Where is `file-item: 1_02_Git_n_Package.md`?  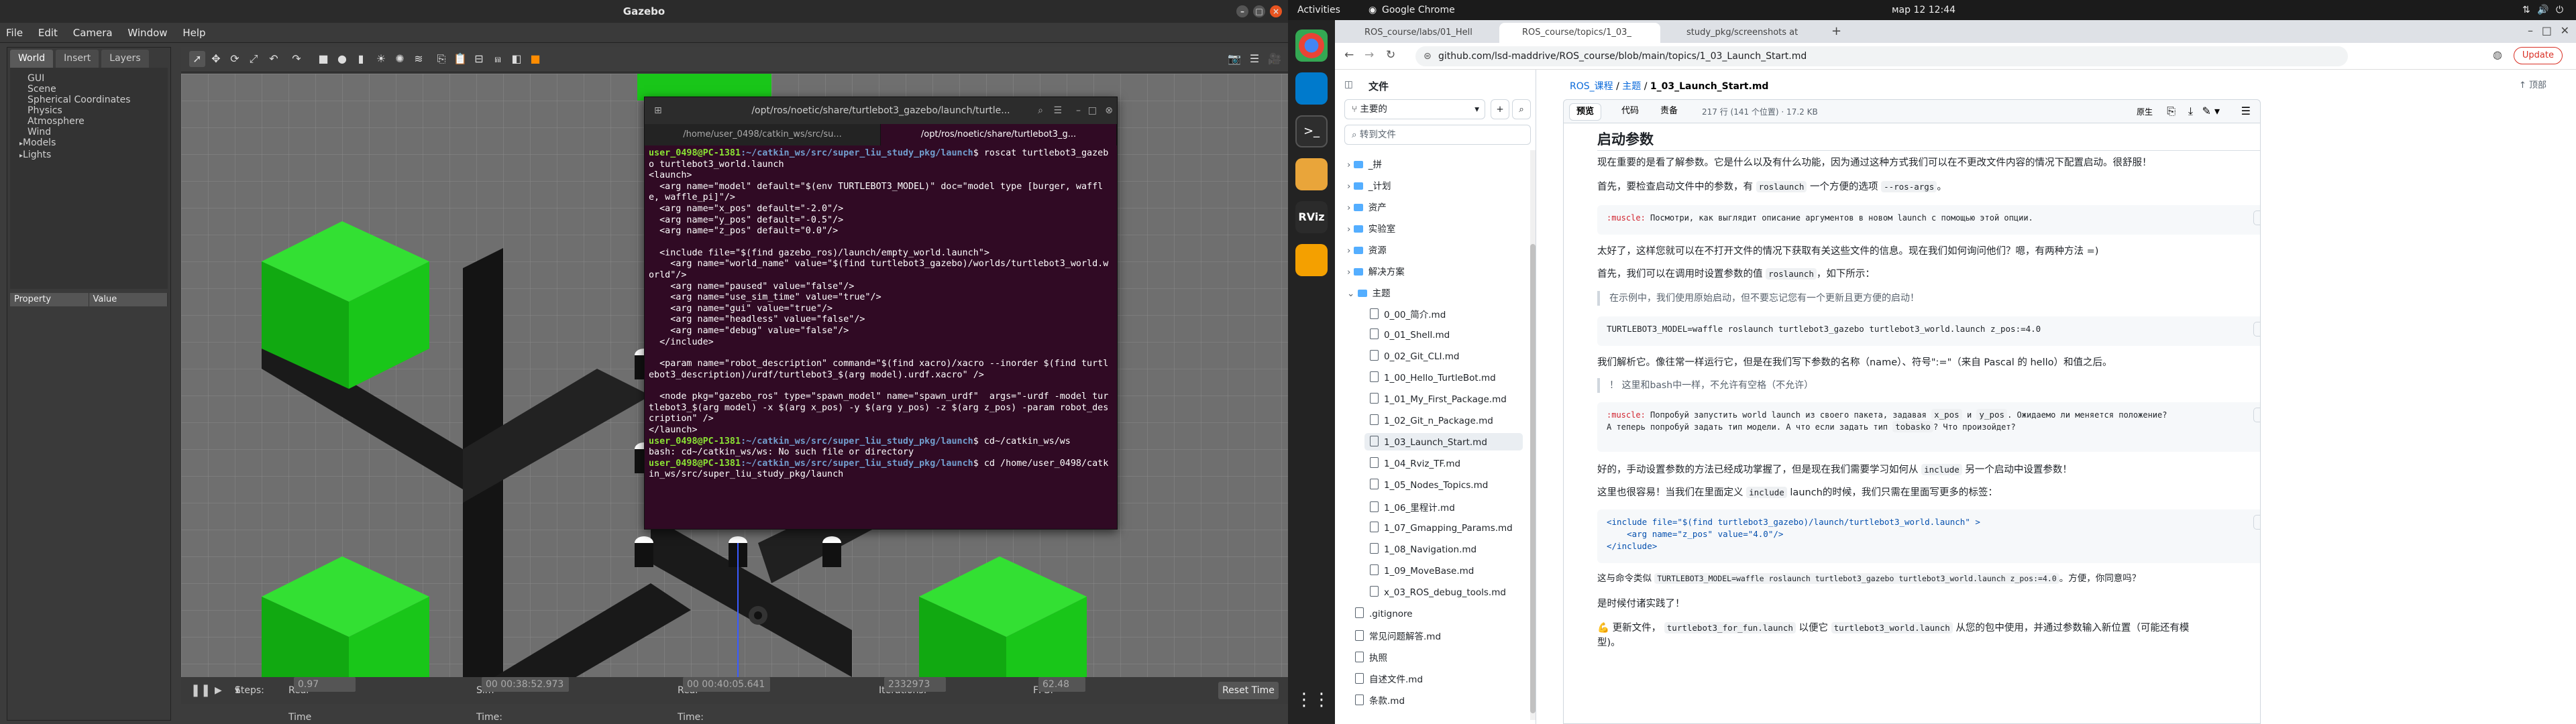
file-item: 1_02_Git_n_Package.md is located at coordinates (1443, 421).